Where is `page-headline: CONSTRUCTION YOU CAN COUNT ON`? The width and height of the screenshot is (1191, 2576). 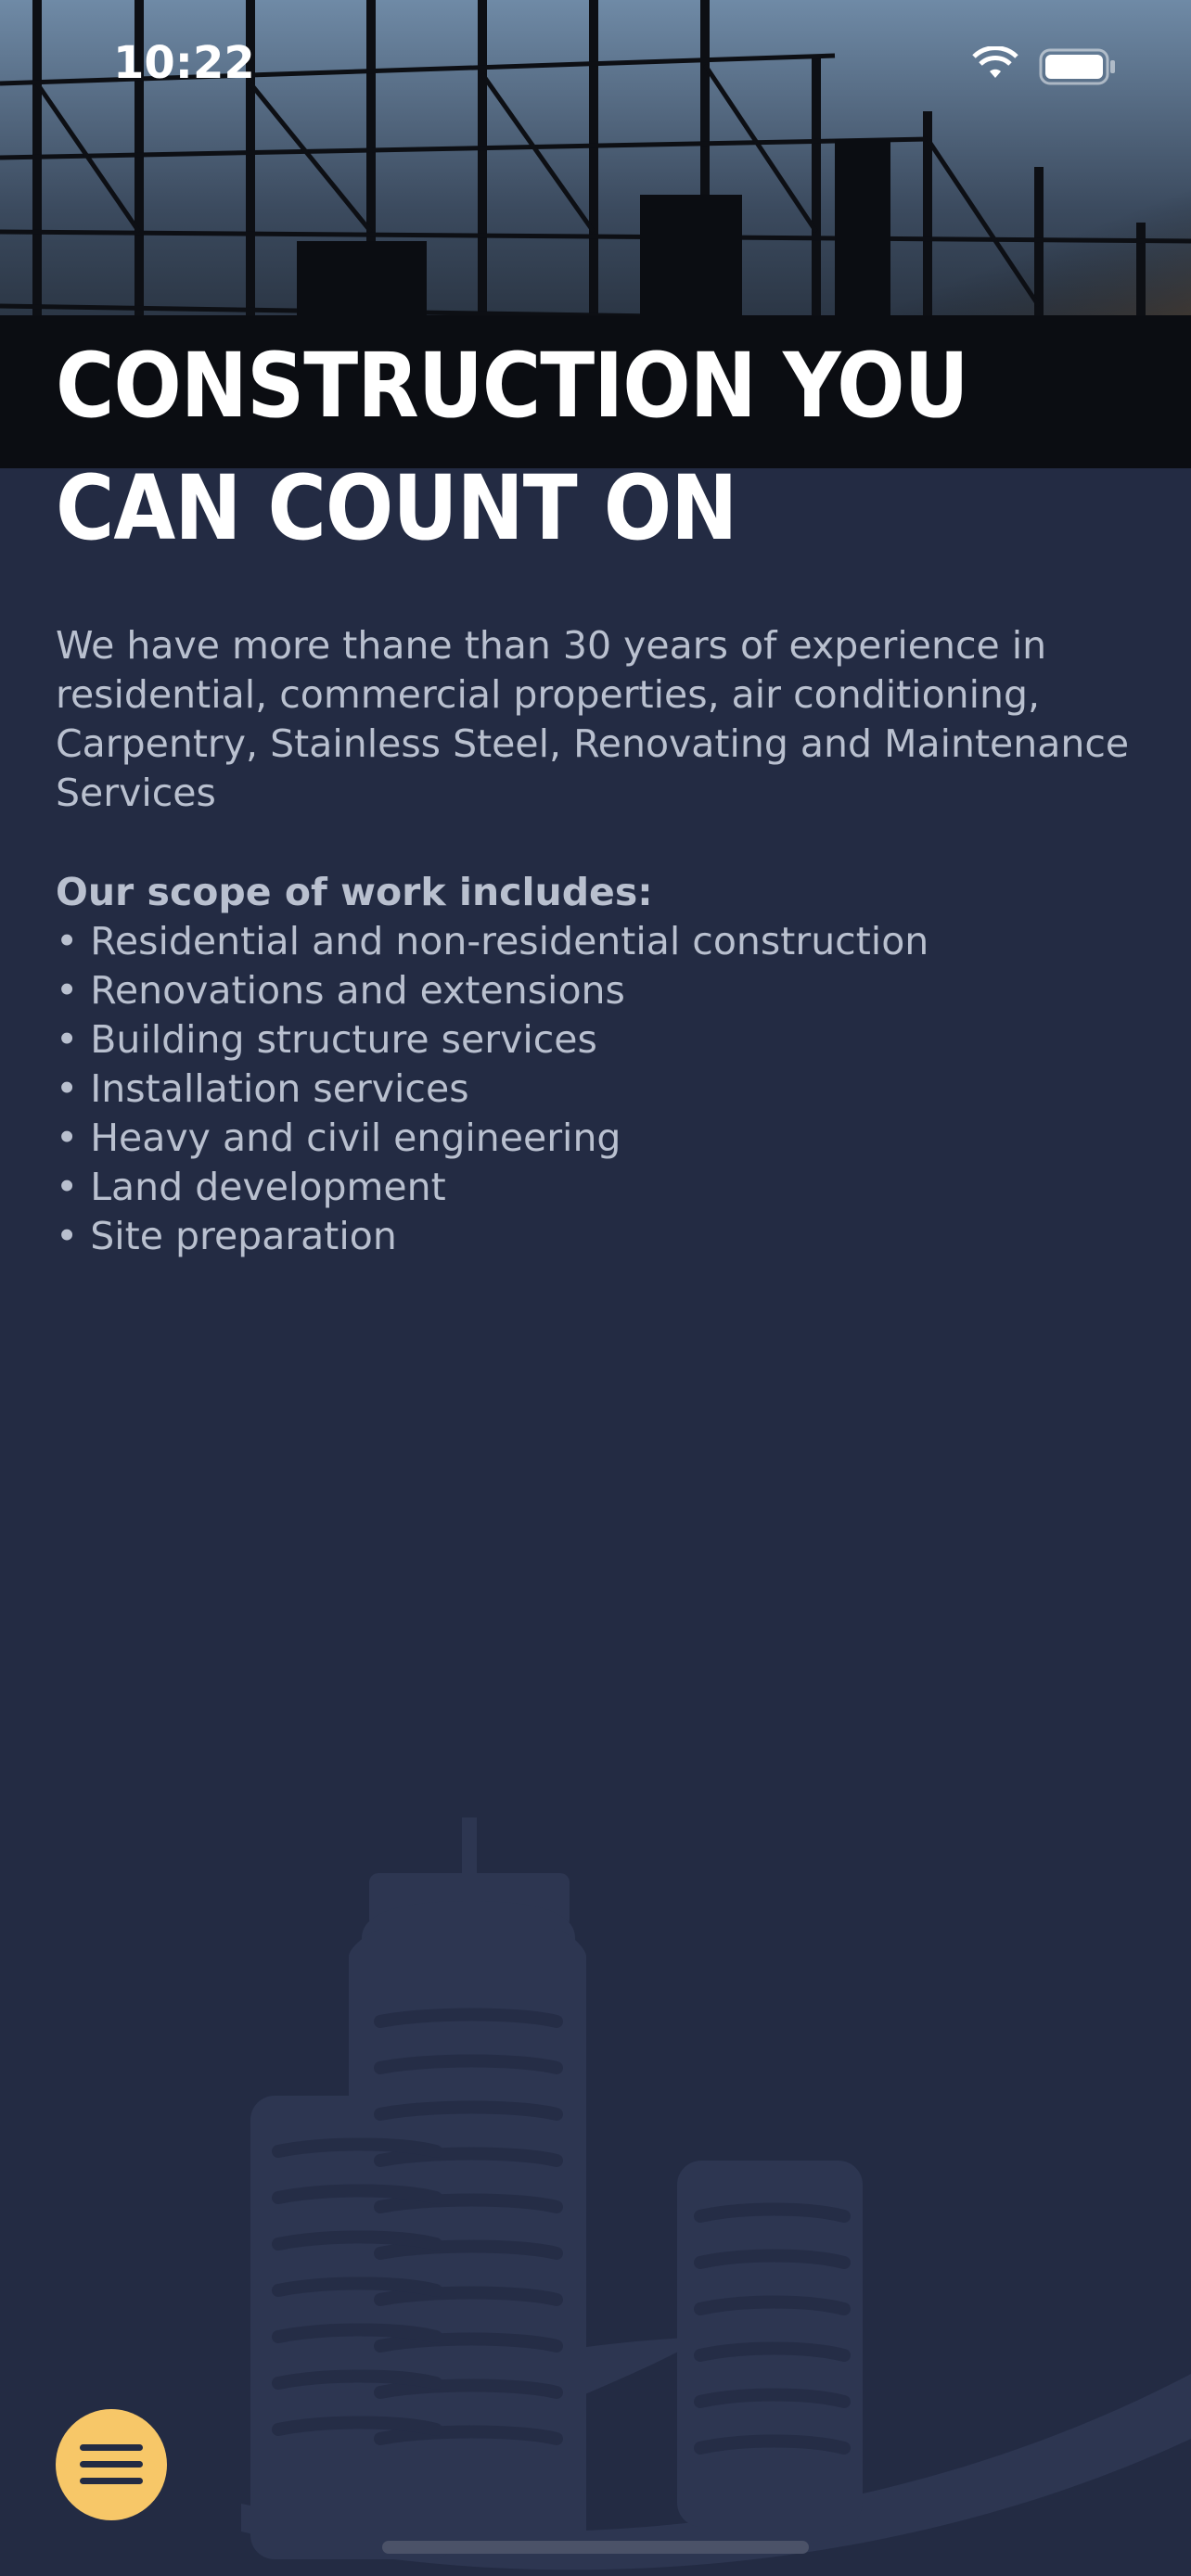
page-headline: CONSTRUCTION YOU CAN COUNT ON is located at coordinates (512, 447).